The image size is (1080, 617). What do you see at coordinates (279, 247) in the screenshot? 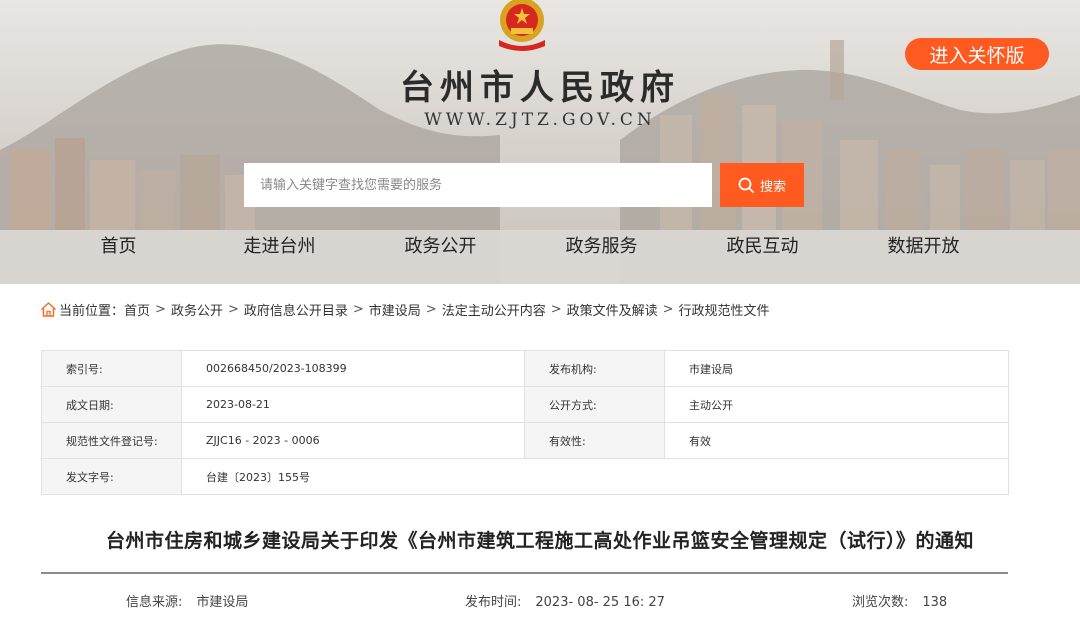
I see `nav-item-about-taizhou: 走进台州` at bounding box center [279, 247].